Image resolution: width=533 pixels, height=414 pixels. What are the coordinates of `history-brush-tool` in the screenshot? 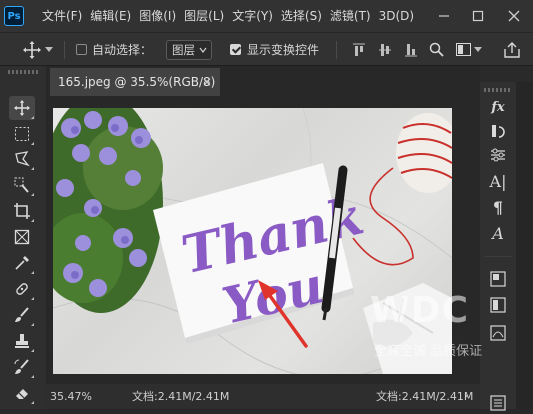 It's located at (22, 367).